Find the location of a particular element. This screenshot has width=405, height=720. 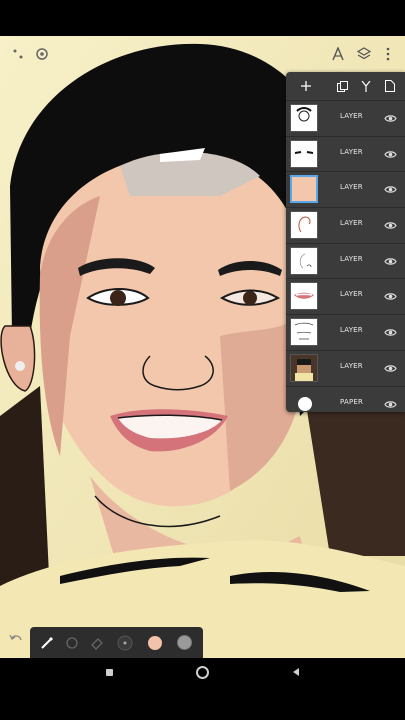

layer-row-selected: LAYER is located at coordinates (345, 189).